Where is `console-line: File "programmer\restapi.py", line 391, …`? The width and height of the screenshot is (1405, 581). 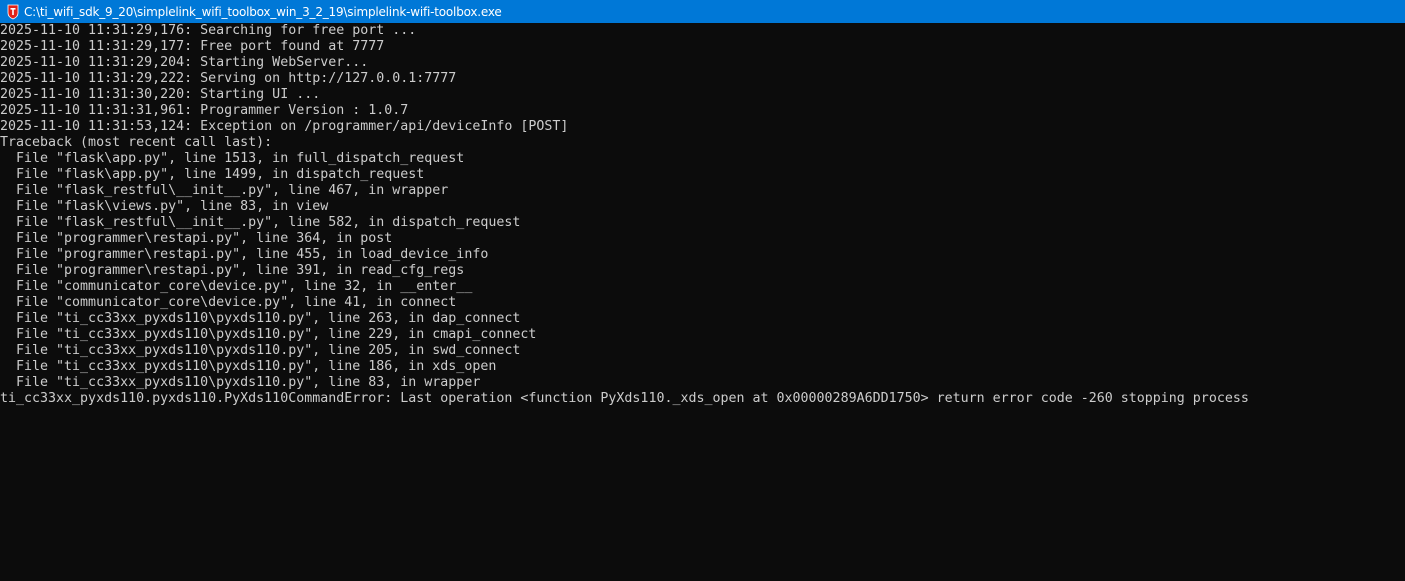
console-line: File "programmer\restapi.py", line 391, … is located at coordinates (232, 270).